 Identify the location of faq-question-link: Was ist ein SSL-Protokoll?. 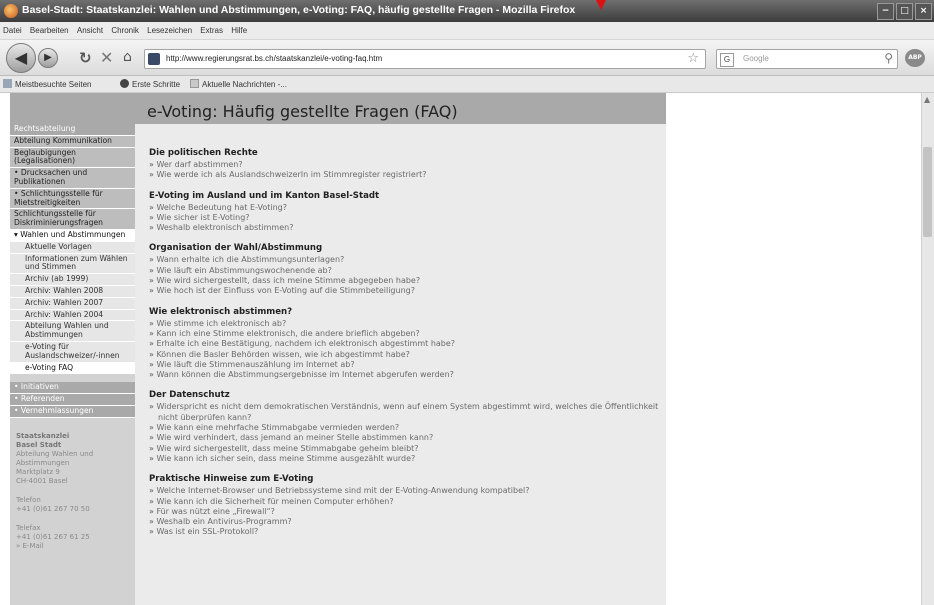
(404, 532).